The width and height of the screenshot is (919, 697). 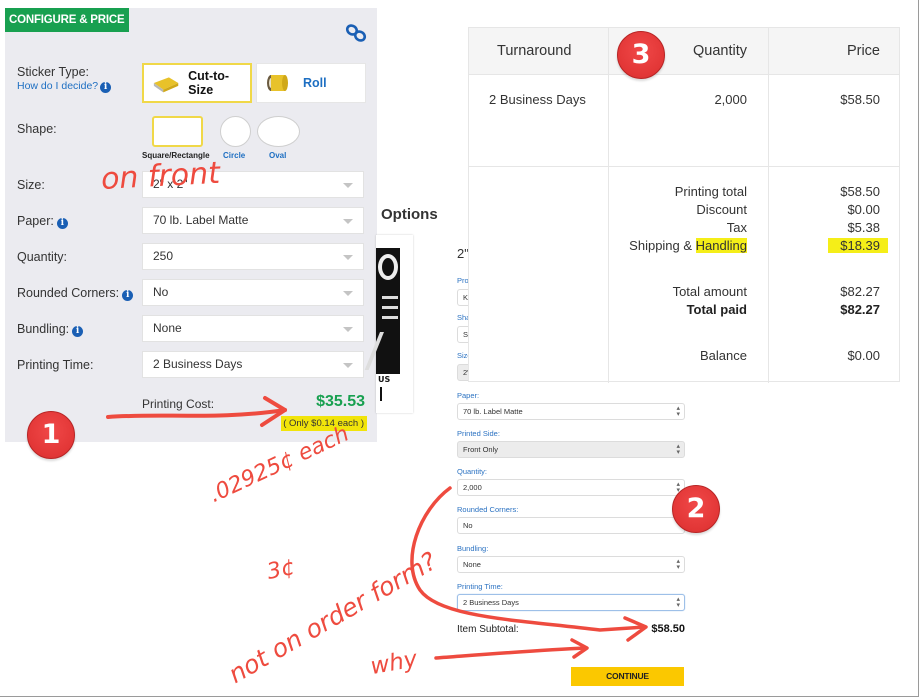 What do you see at coordinates (235, 131) in the screenshot?
I see `shape-circle-option` at bounding box center [235, 131].